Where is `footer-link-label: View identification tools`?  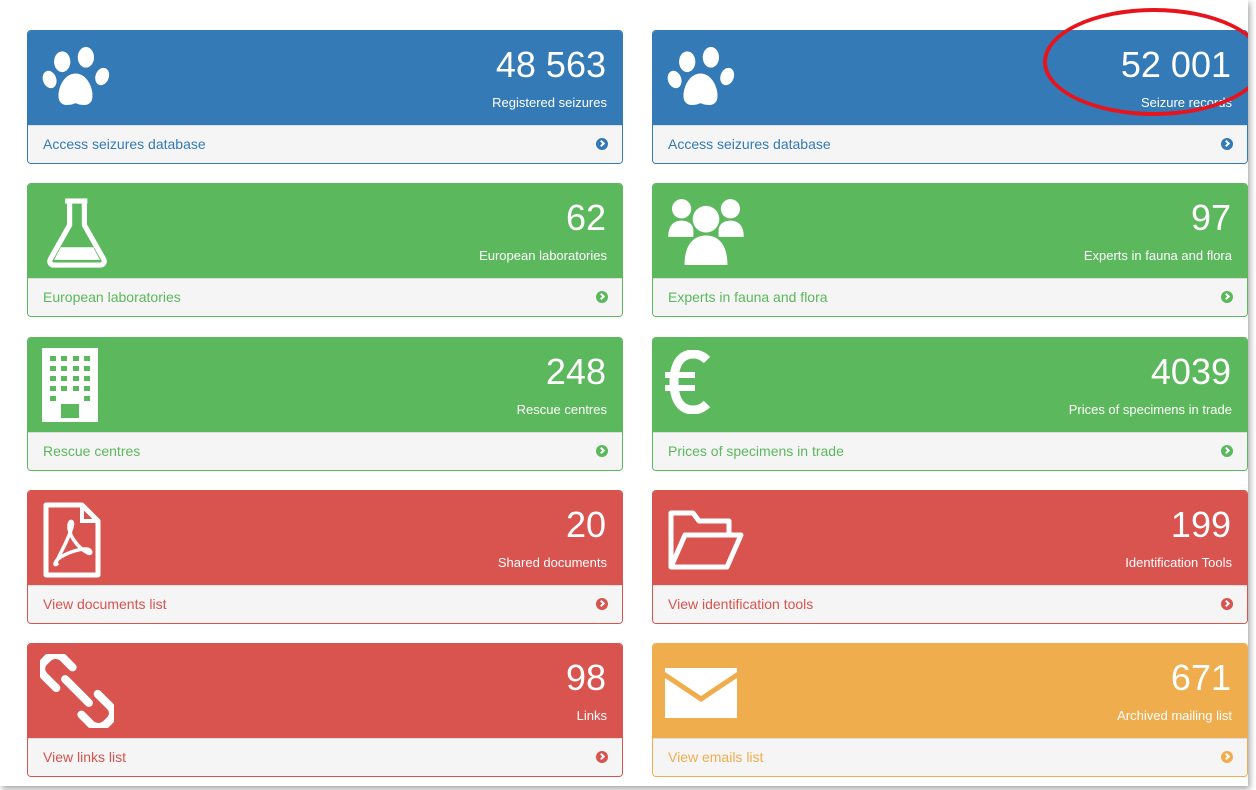 footer-link-label: View identification tools is located at coordinates (740, 604).